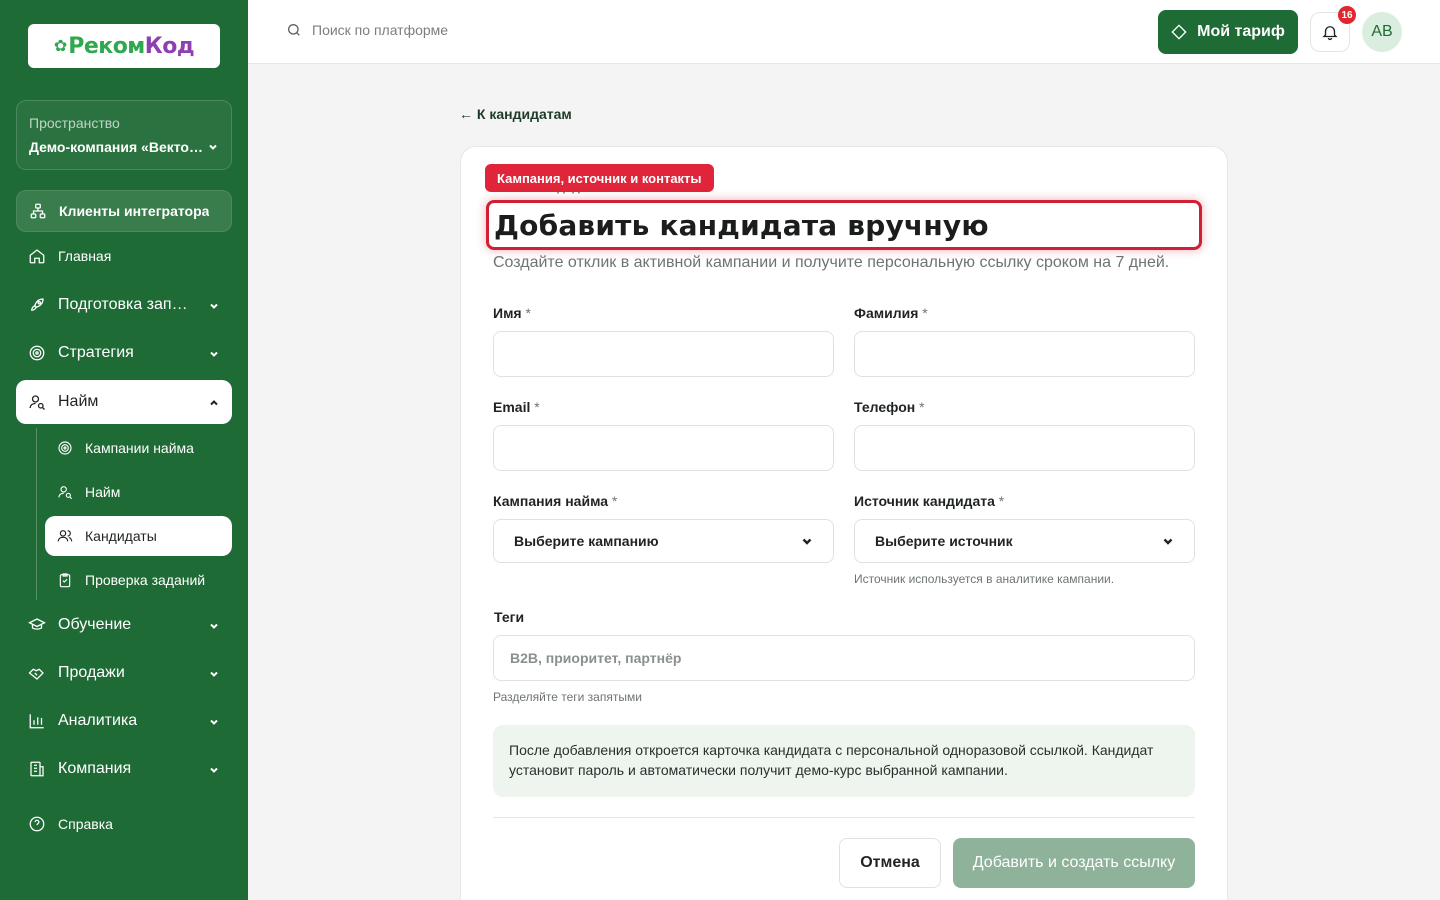 The width and height of the screenshot is (1440, 900). What do you see at coordinates (663, 541) in the screenshot?
I see `campaign-select: Выберите кампанию` at bounding box center [663, 541].